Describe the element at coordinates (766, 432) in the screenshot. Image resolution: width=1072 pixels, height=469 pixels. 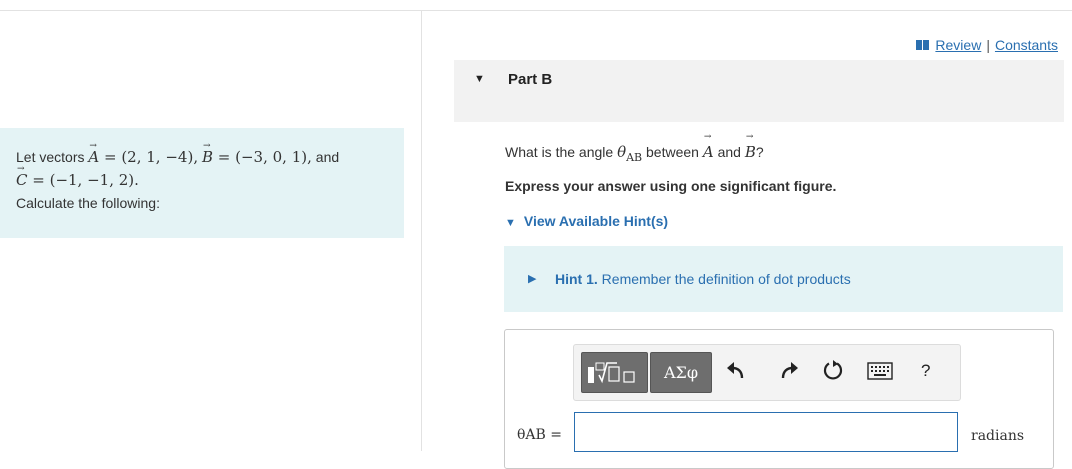
I see `answer-input` at that location.